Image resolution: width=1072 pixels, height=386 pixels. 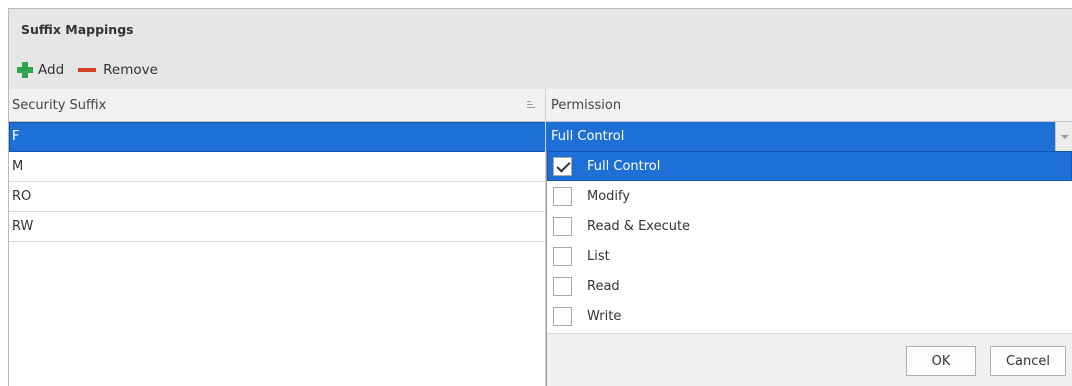 I want to click on toolbar: Add Remove, so click(x=94, y=70).